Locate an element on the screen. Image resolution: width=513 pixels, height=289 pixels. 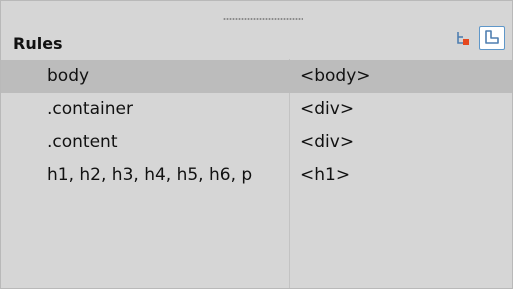
cascade-rules-icon is located at coordinates (463, 38).